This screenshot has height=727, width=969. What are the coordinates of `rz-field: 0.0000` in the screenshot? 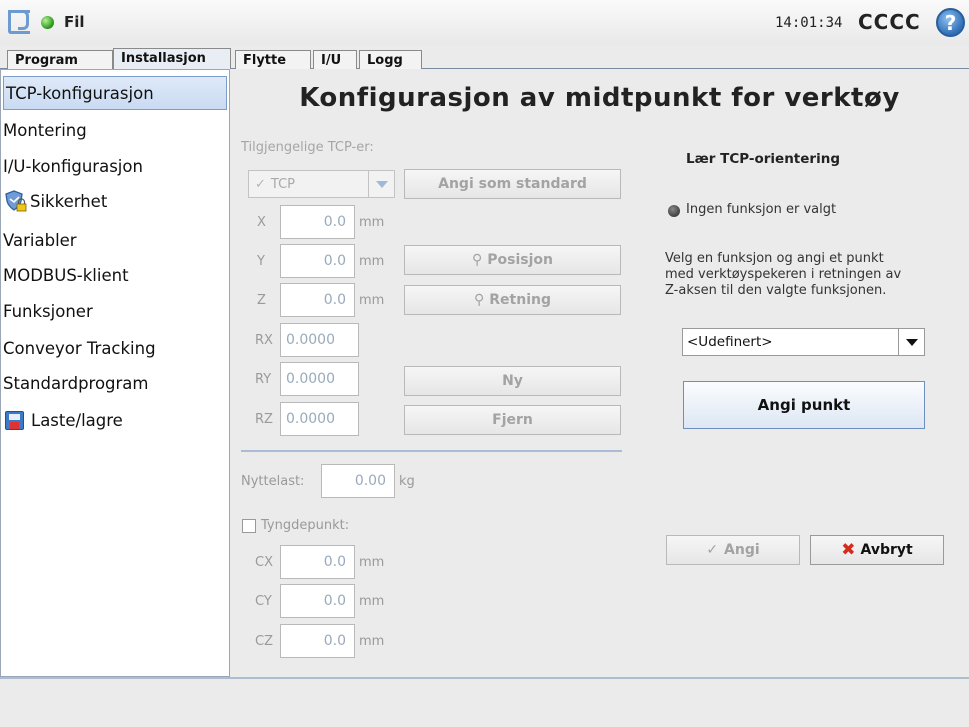 It's located at (319, 419).